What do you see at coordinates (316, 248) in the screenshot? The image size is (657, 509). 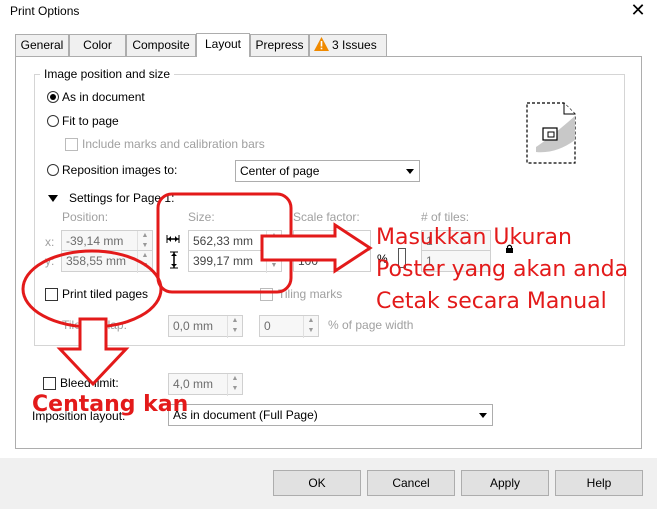 I see `annotation-right-arrow` at bounding box center [316, 248].